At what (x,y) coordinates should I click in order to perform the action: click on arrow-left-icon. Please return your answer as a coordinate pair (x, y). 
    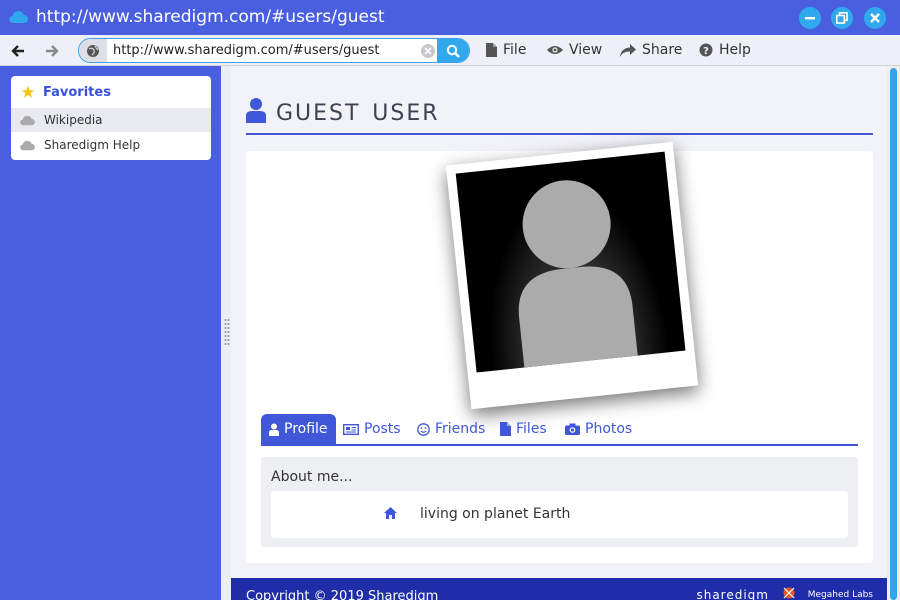
    Looking at the image, I should click on (17, 51).